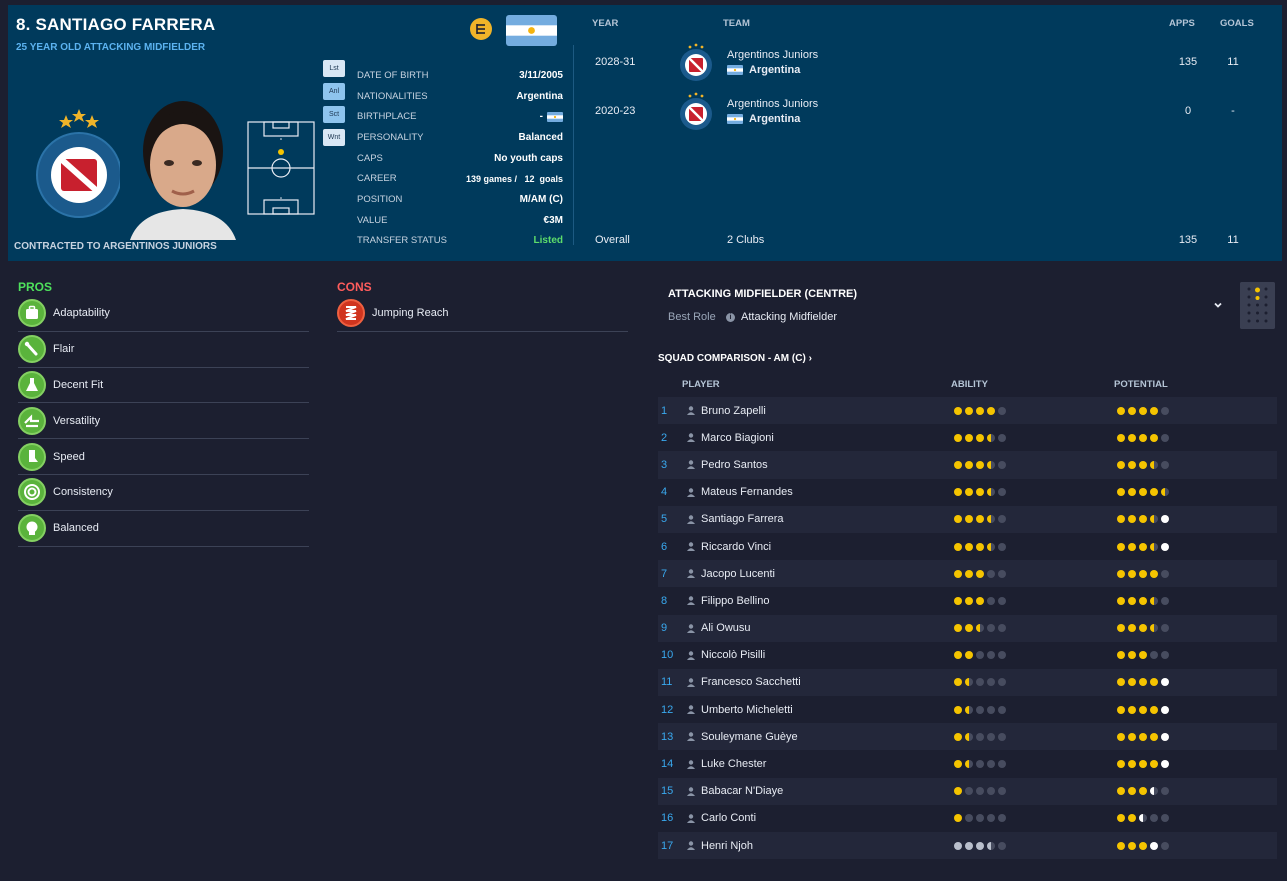  Describe the element at coordinates (163, 457) in the screenshot. I see `pros-item-speed: Speed` at that location.